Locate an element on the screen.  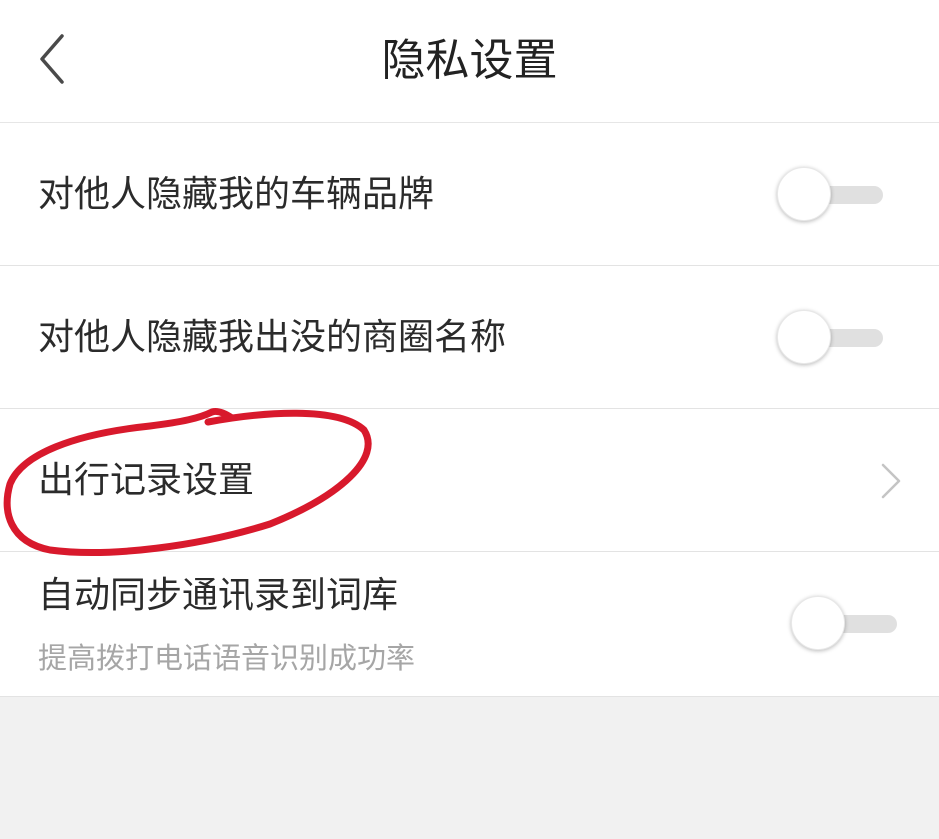
setting-label: 对他人隐藏我的车辆品牌 is located at coordinates (236, 194).